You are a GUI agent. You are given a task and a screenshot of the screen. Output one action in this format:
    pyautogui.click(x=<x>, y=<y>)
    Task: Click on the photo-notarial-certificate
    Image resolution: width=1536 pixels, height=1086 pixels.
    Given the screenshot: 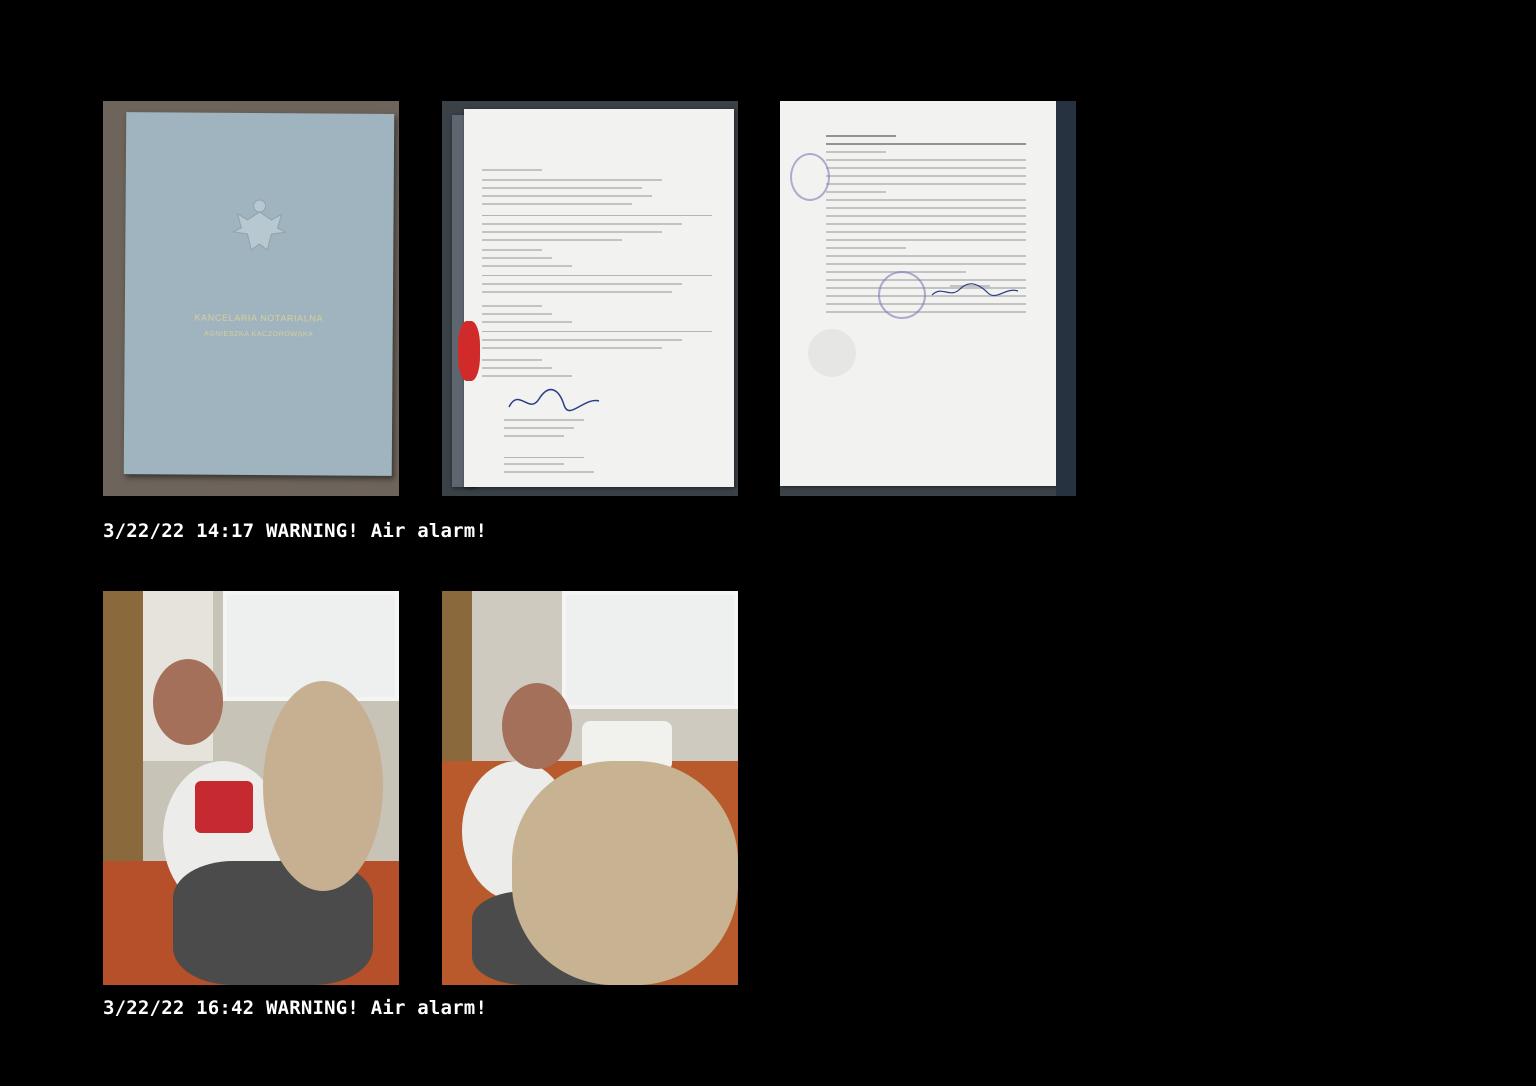 What is the action you would take?
    pyautogui.click(x=928, y=298)
    